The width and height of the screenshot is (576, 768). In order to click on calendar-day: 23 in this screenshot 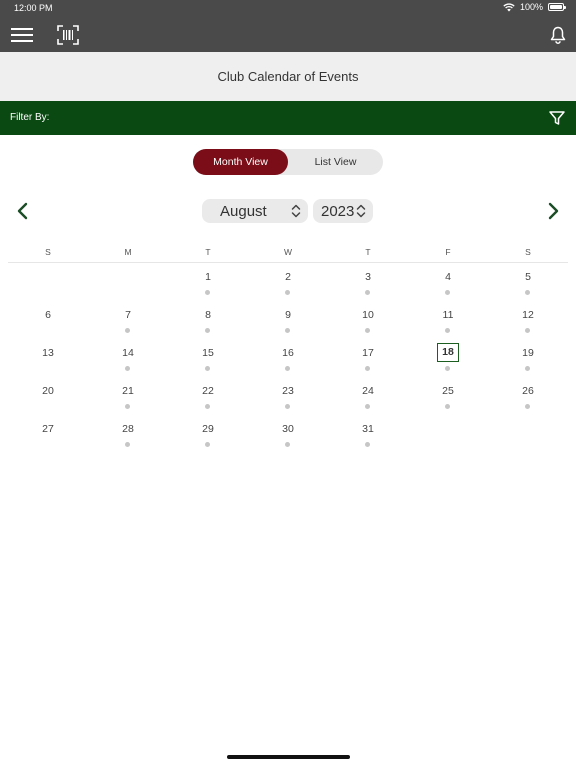, I will do `click(288, 396)`.